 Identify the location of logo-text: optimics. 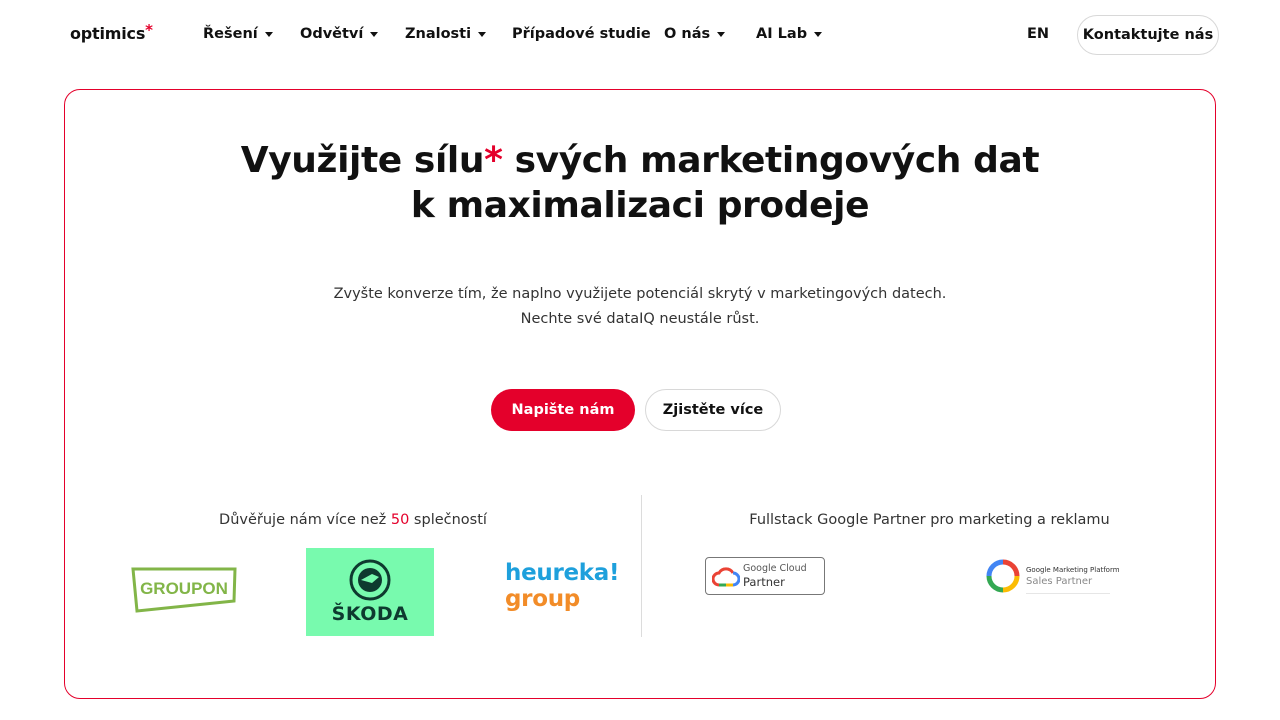
(108, 33).